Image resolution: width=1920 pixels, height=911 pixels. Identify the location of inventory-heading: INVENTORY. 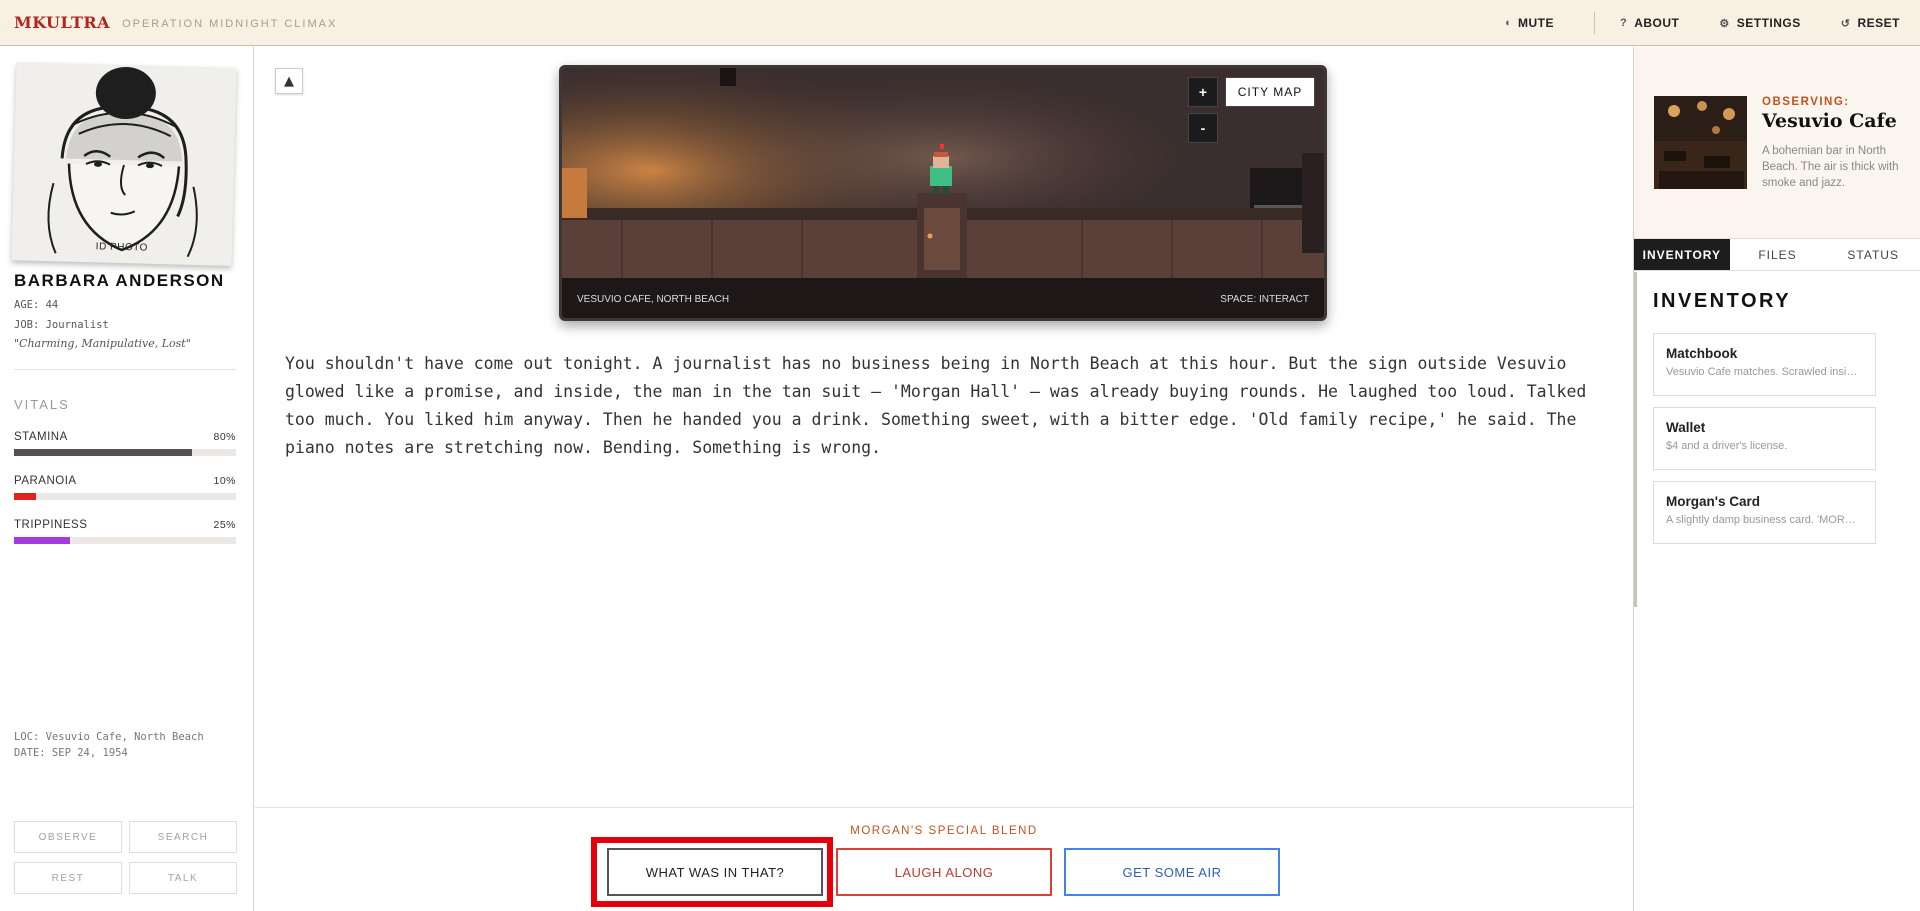
(1722, 301).